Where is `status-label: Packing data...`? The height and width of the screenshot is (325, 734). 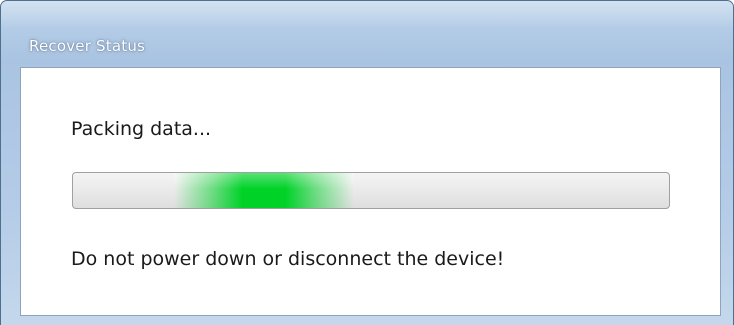
status-label: Packing data... is located at coordinates (141, 129).